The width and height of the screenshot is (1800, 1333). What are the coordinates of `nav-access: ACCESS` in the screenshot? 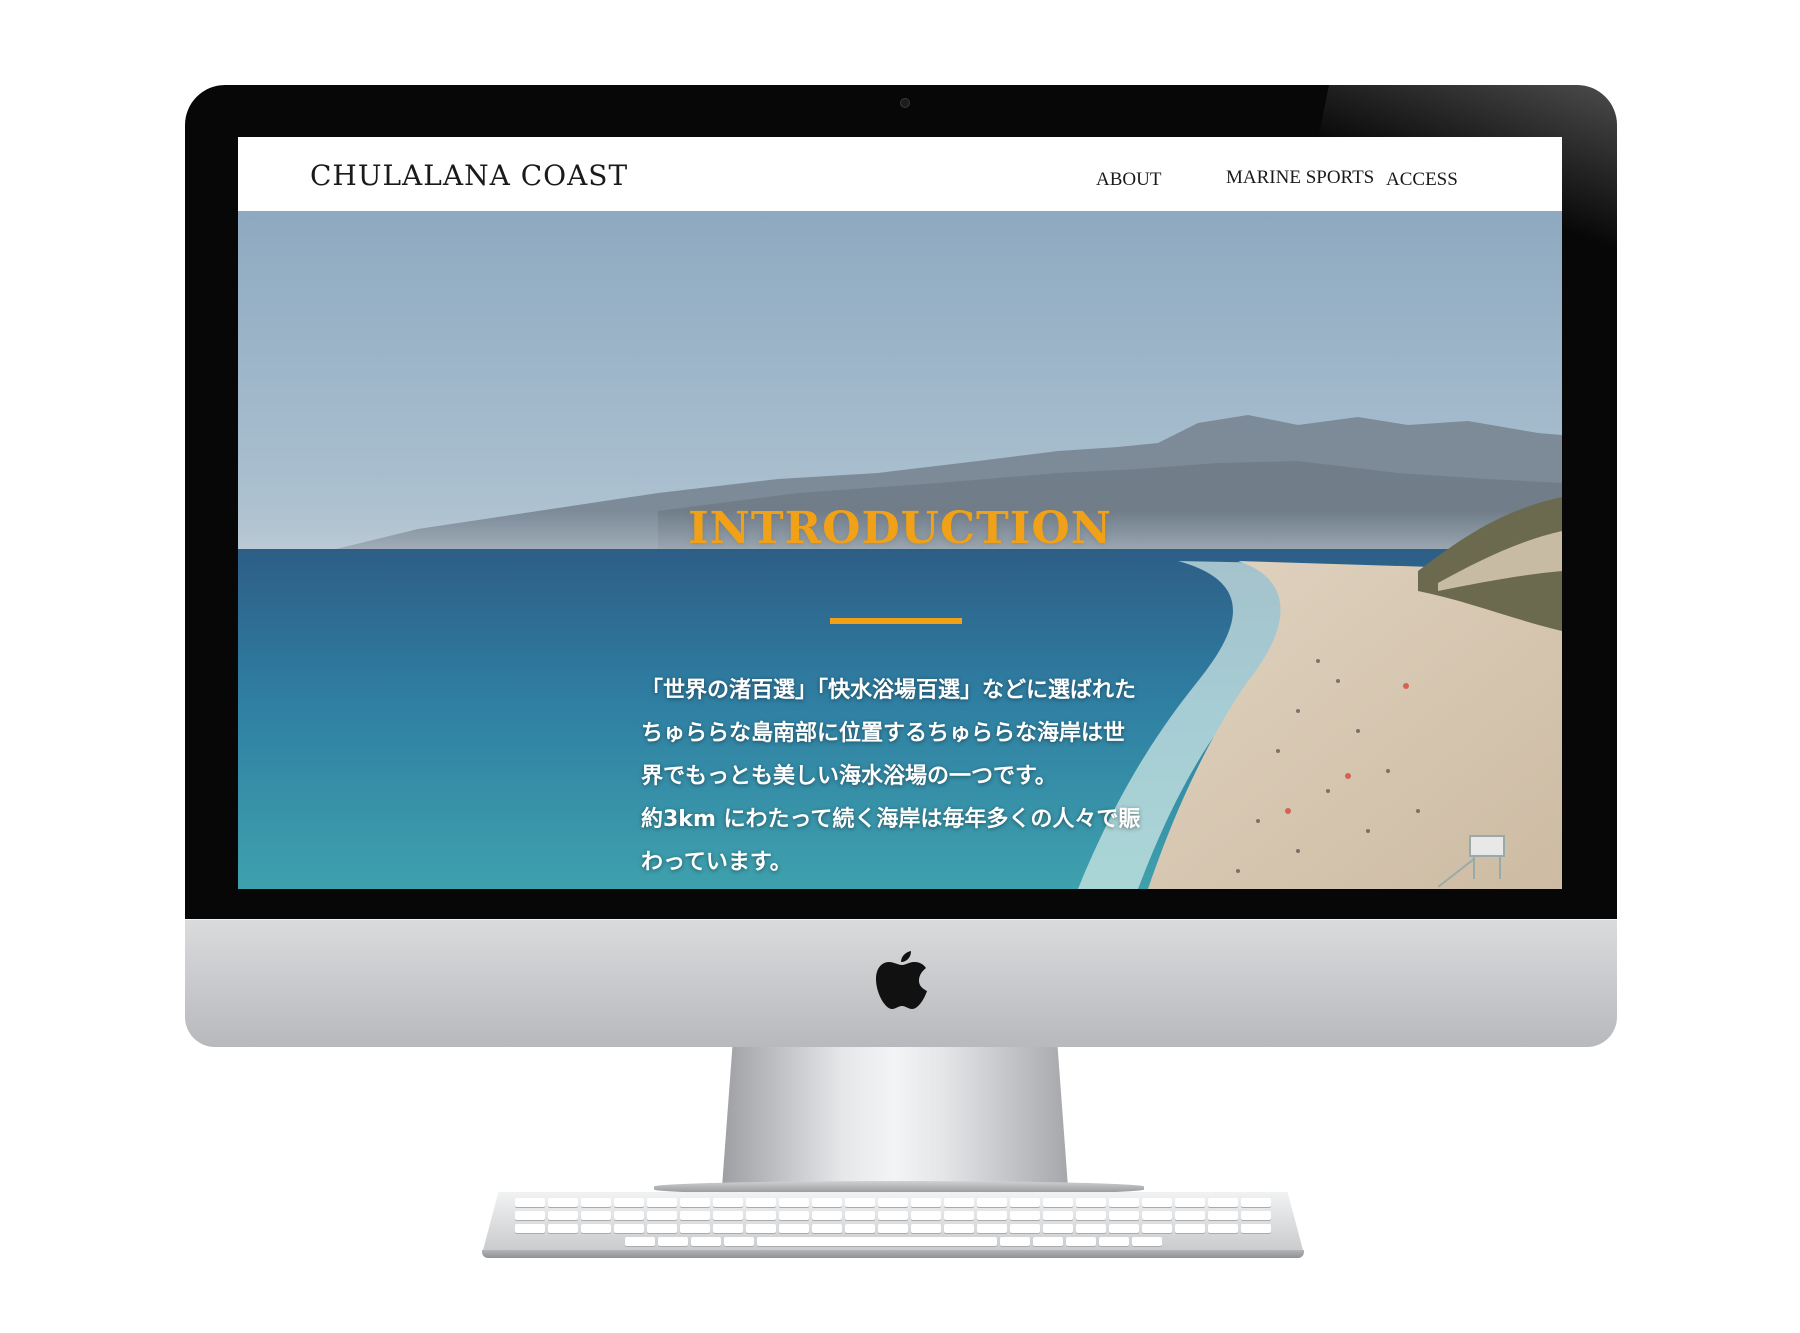 It's located at (1422, 180).